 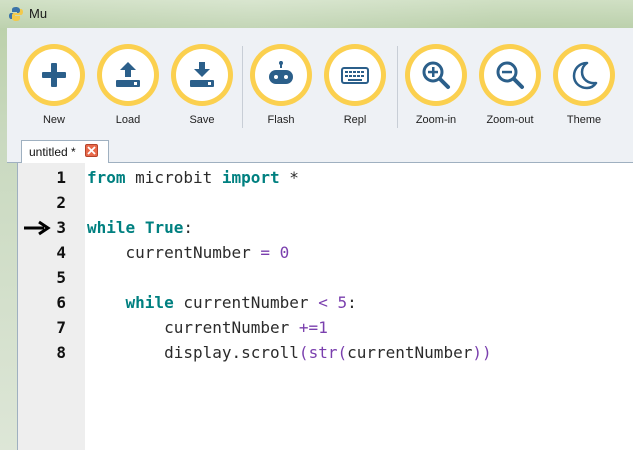 I want to click on flash-button-ring, so click(x=281, y=75).